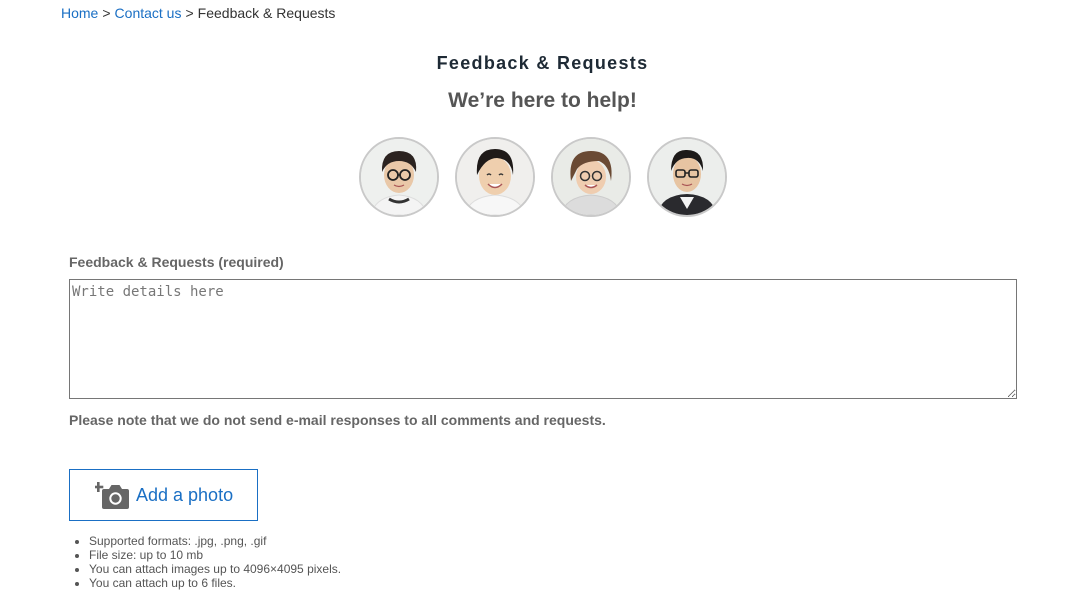 The image size is (1065, 595). What do you see at coordinates (215, 555) in the screenshot?
I see `list-item: File size: up to 10 mb` at bounding box center [215, 555].